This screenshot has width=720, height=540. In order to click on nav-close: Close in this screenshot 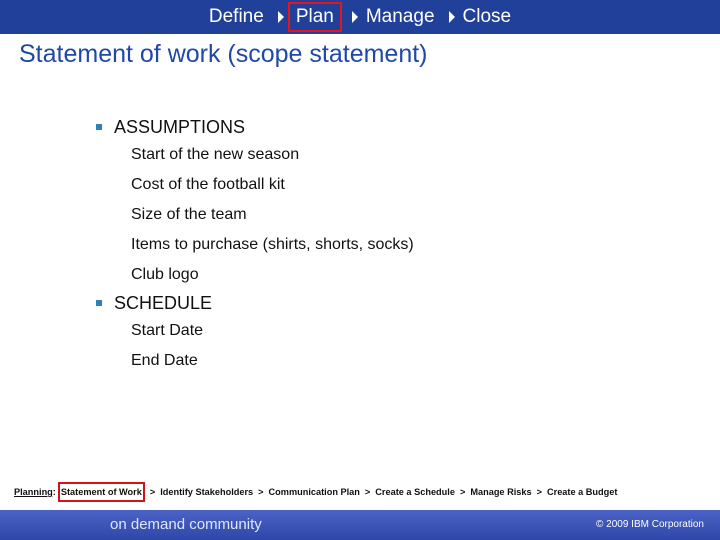, I will do `click(487, 17)`.